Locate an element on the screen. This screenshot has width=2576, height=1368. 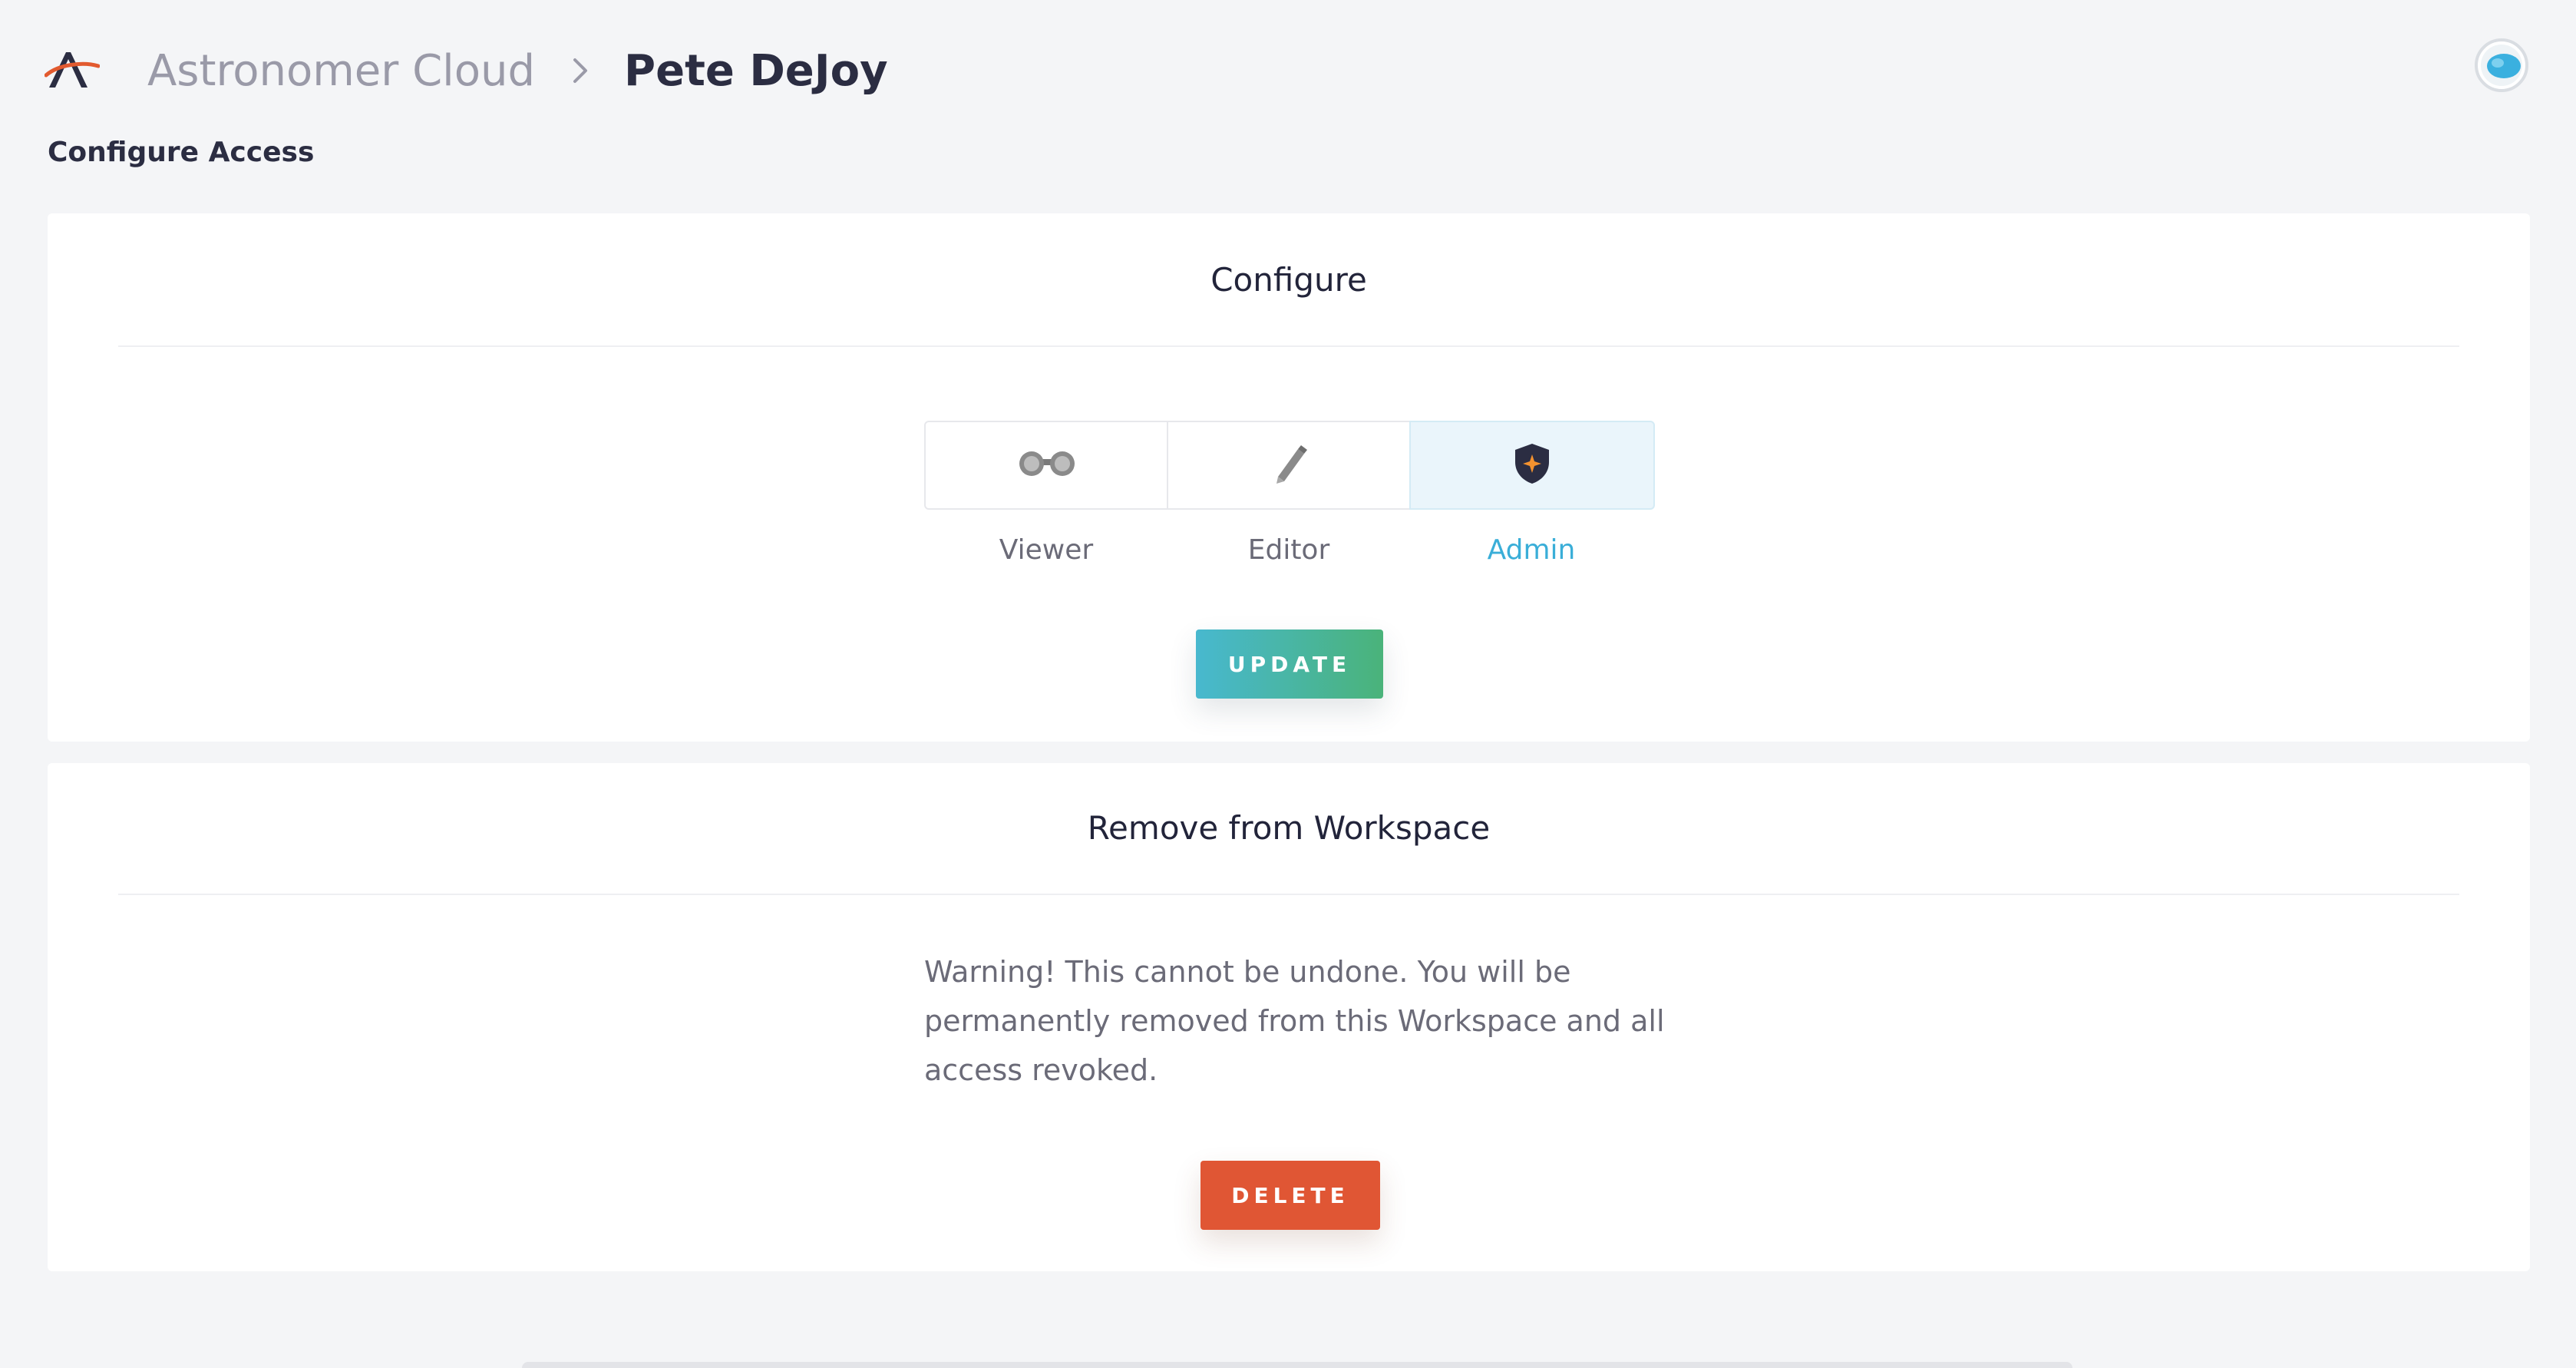
role-tile-viewer is located at coordinates (1047, 465).